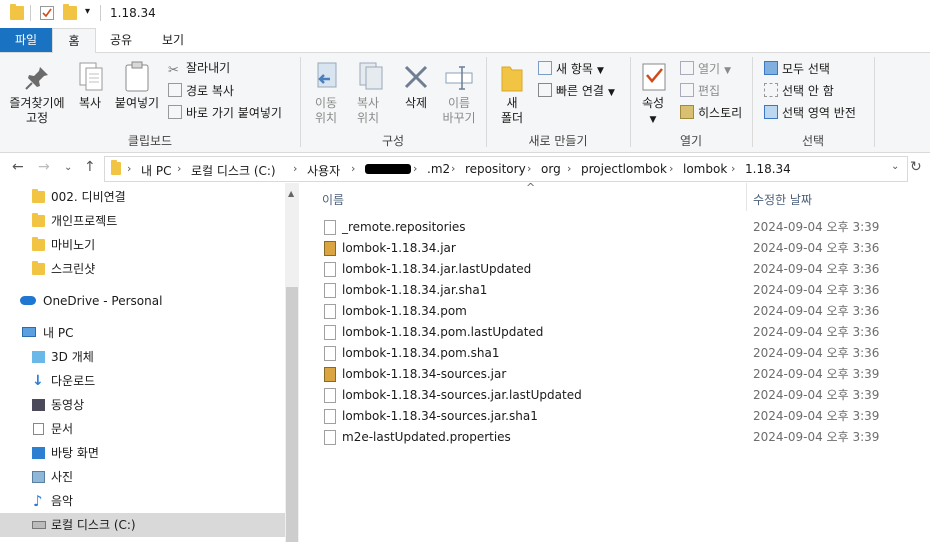 The image size is (930, 542). Describe the element at coordinates (210, 91) in the screenshot. I see `copy-path-label: 경로 복사` at that location.